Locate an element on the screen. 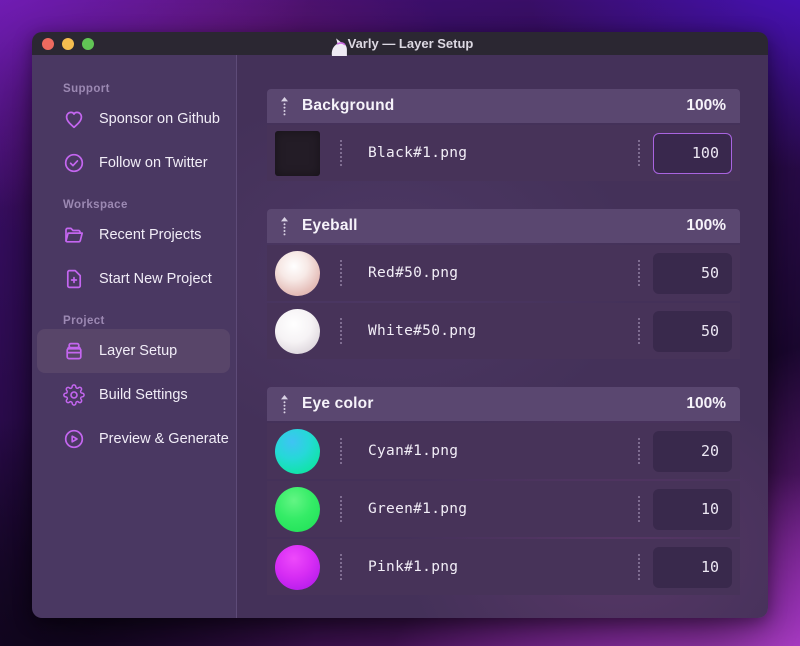  archive-box-icon is located at coordinates (74, 351).